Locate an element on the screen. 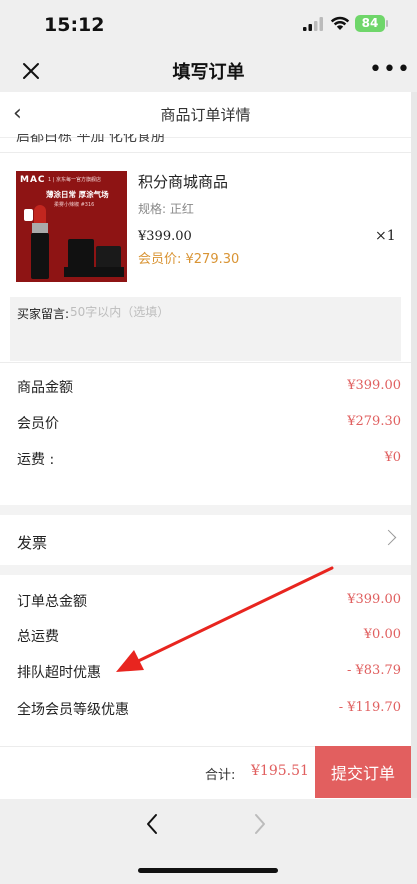 The width and height of the screenshot is (417, 884). product-box-icon is located at coordinates (94, 272).